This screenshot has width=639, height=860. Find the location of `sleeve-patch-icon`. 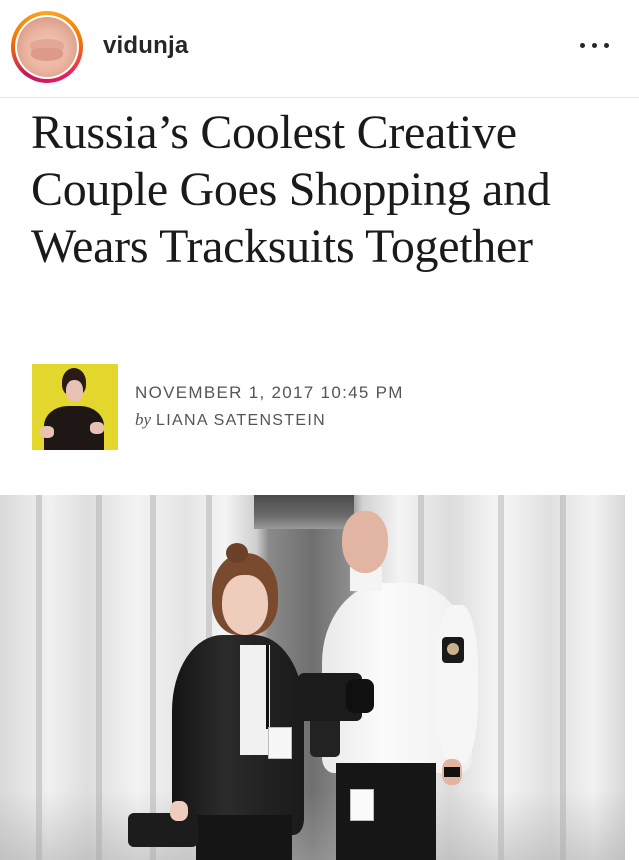

sleeve-patch-icon is located at coordinates (453, 650).